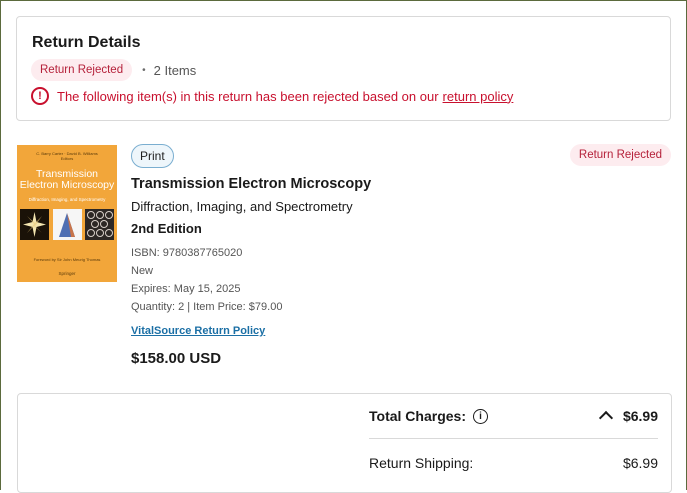 The width and height of the screenshot is (687, 493). I want to click on item-condition: New, so click(142, 271).